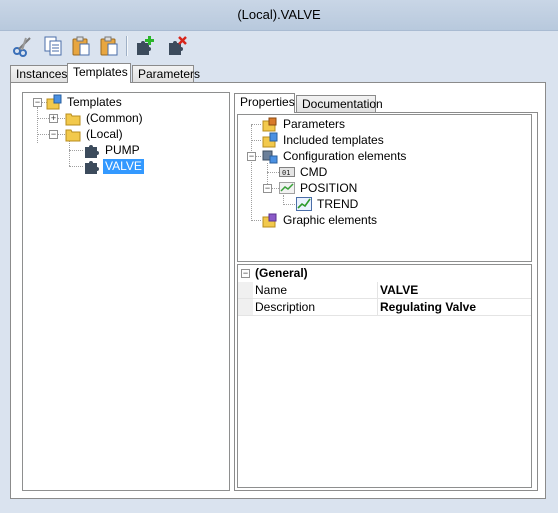 Image resolution: width=558 pixels, height=513 pixels. Describe the element at coordinates (428, 307) in the screenshot. I see `property-description-value: Regulating Valve` at that location.